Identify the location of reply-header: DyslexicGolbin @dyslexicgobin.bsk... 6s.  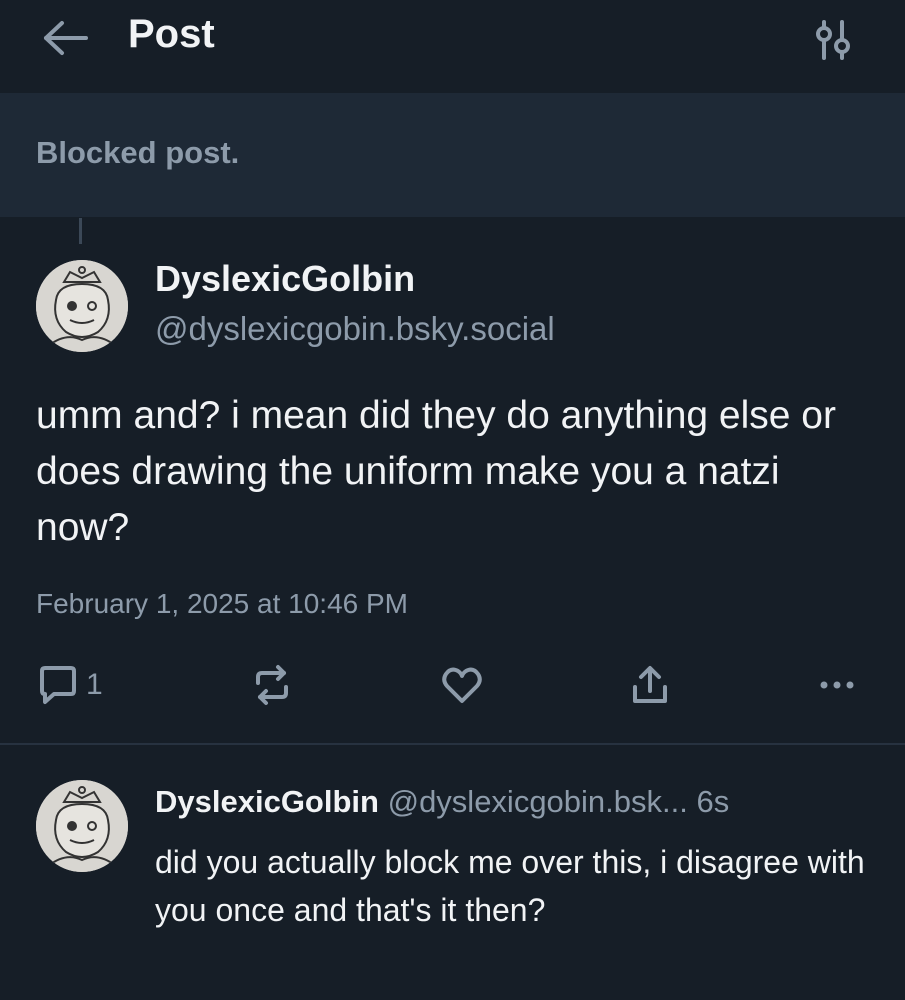
(515, 802).